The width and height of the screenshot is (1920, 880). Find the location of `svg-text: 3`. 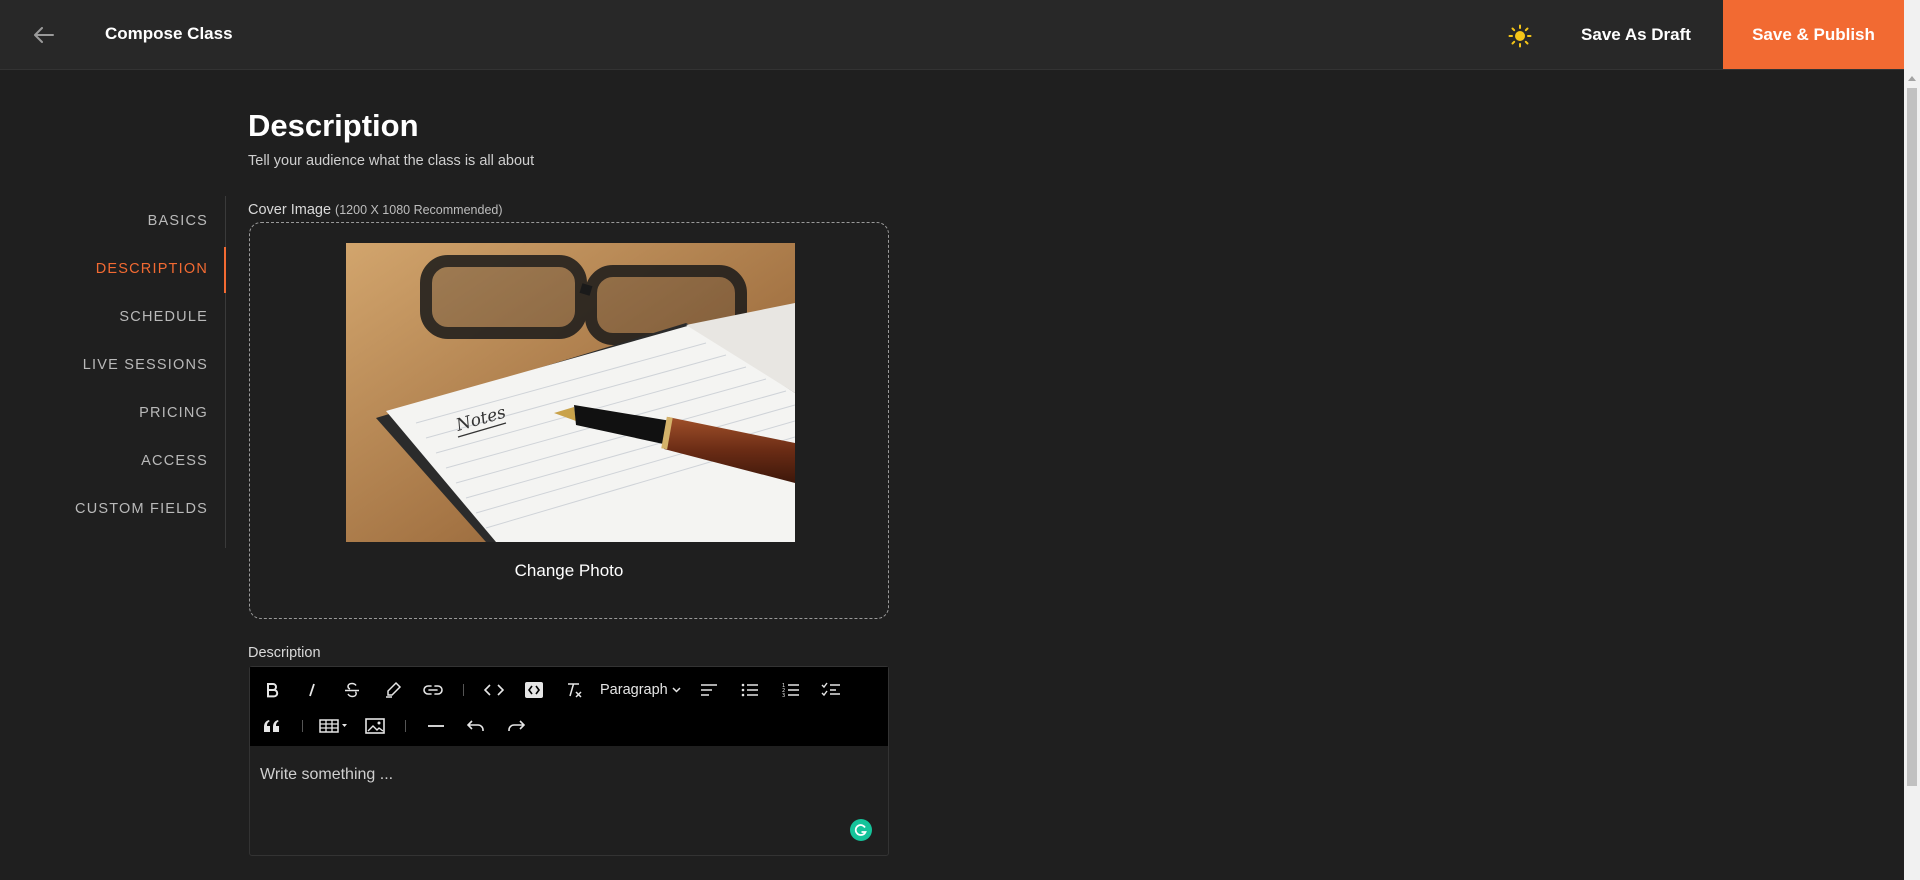

svg-text: 3 is located at coordinates (783, 695).